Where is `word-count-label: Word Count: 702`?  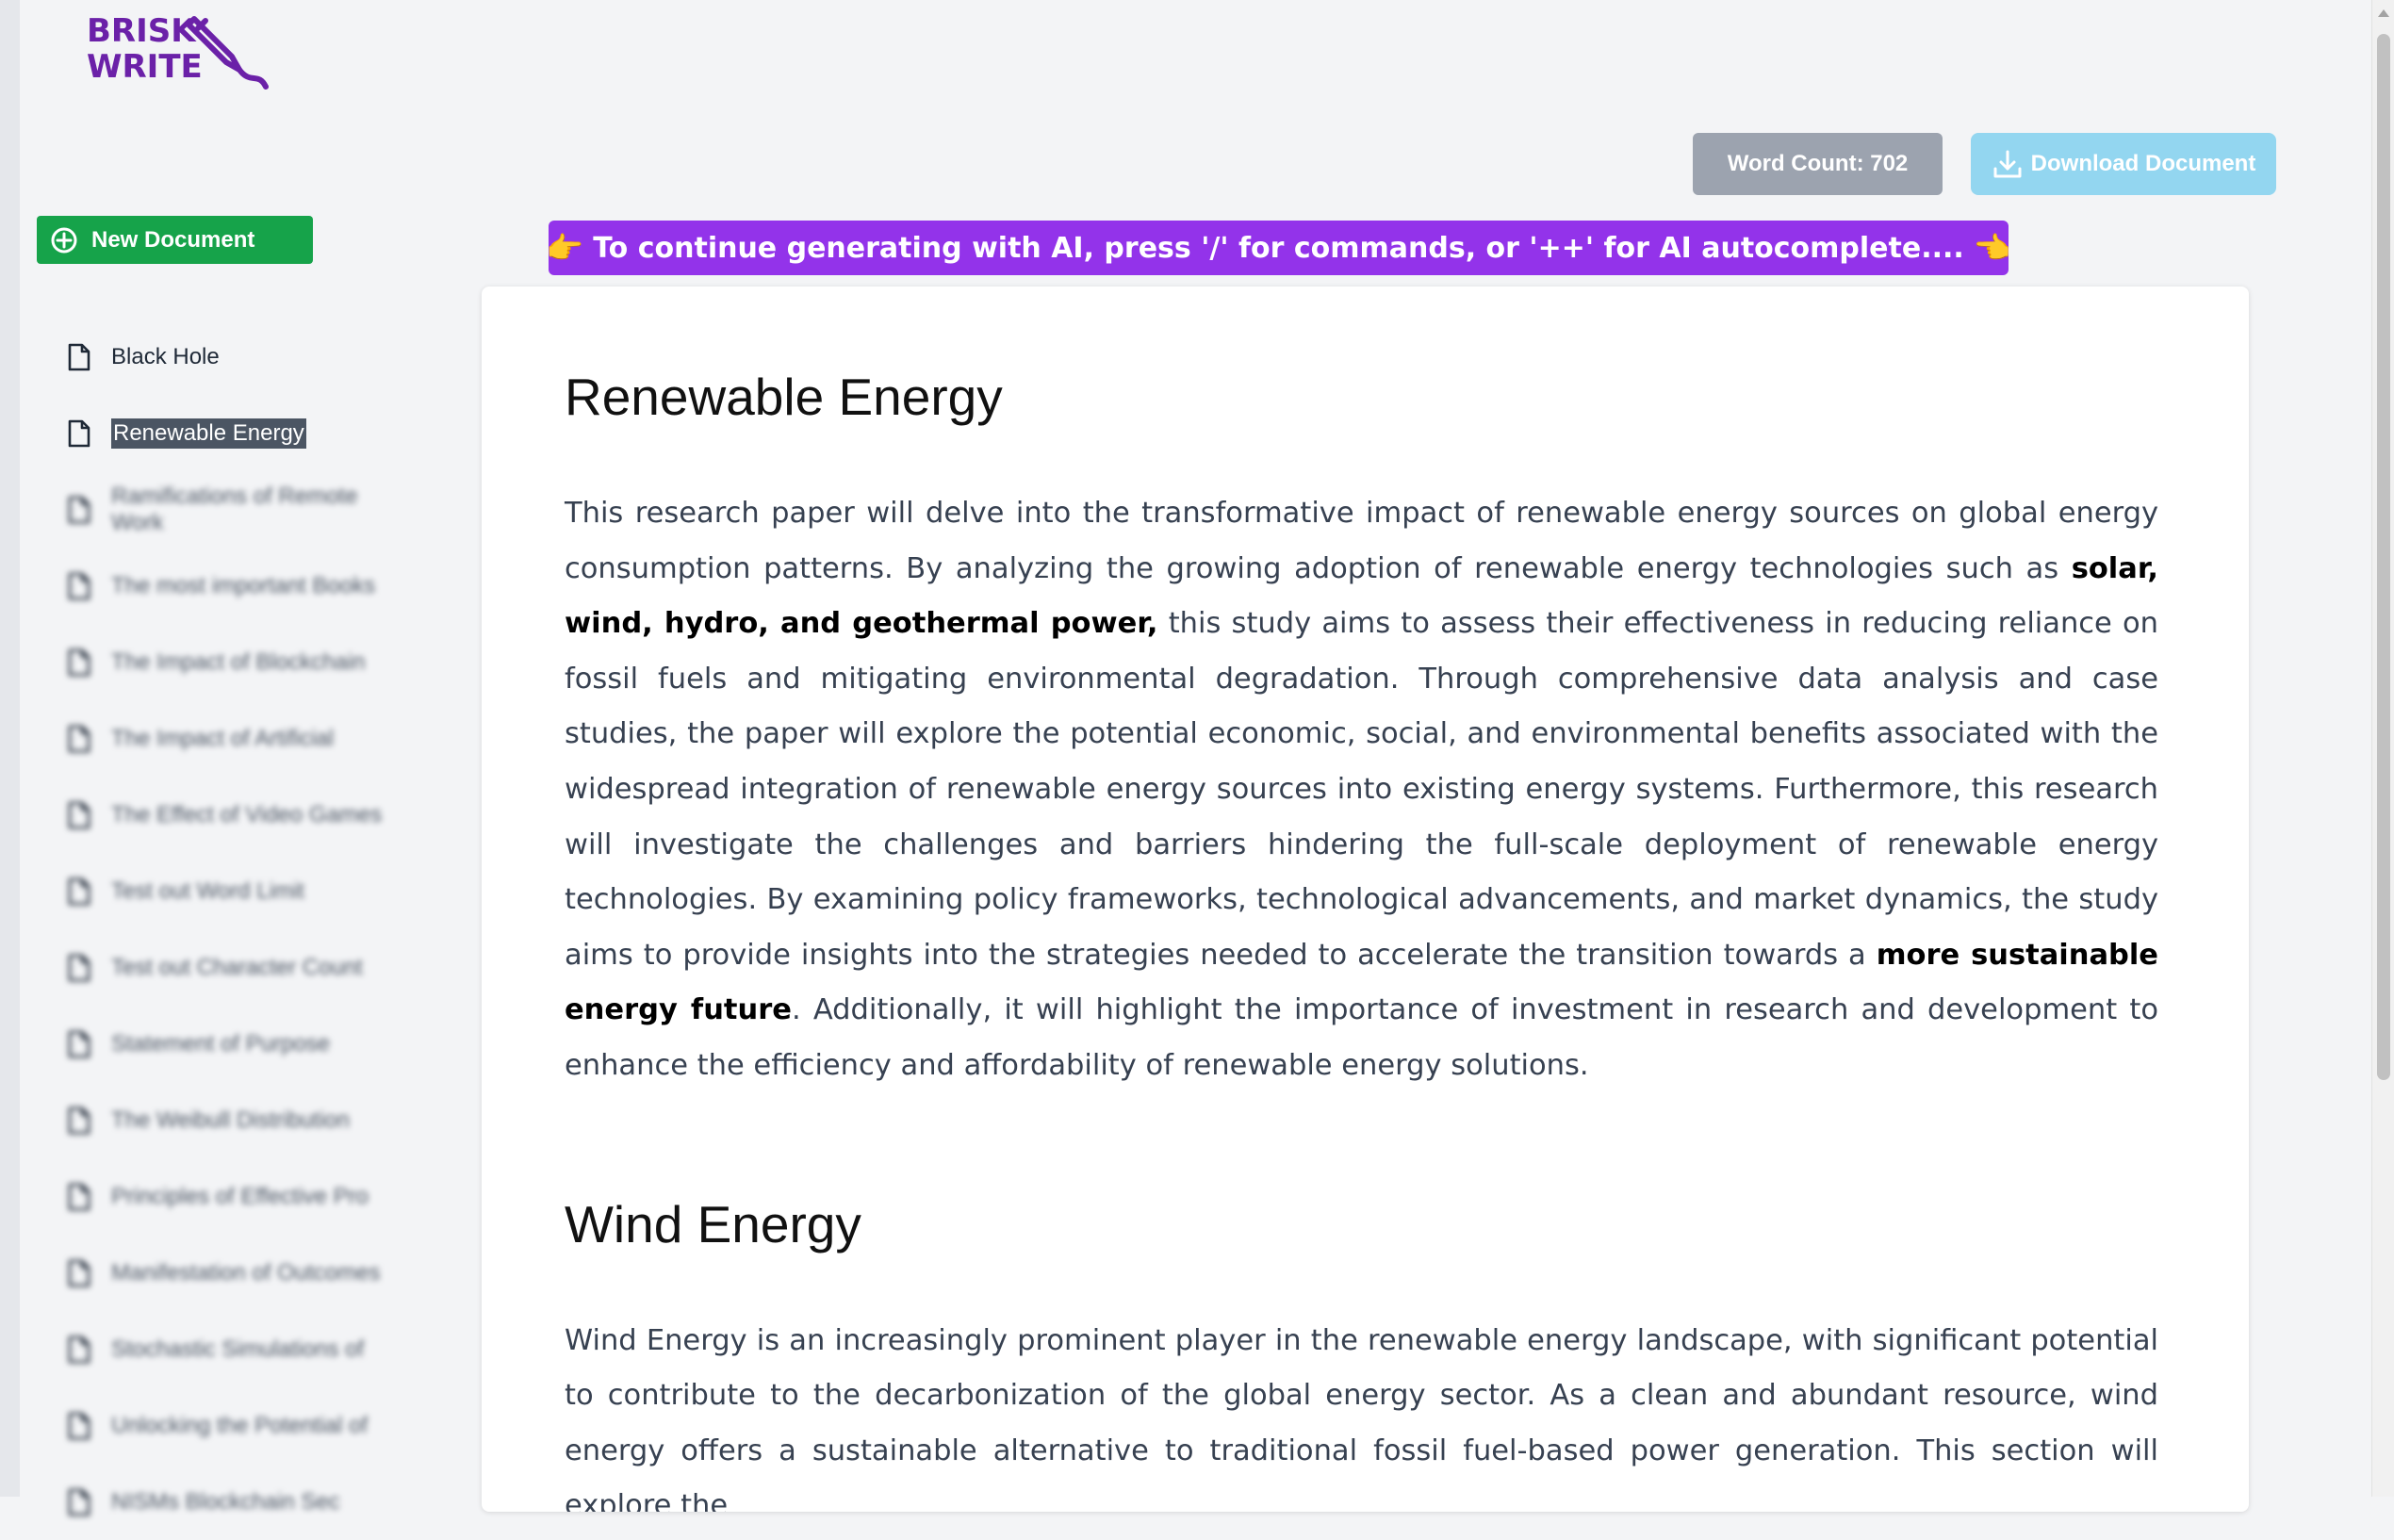
word-count-label: Word Count: 702 is located at coordinates (1818, 163).